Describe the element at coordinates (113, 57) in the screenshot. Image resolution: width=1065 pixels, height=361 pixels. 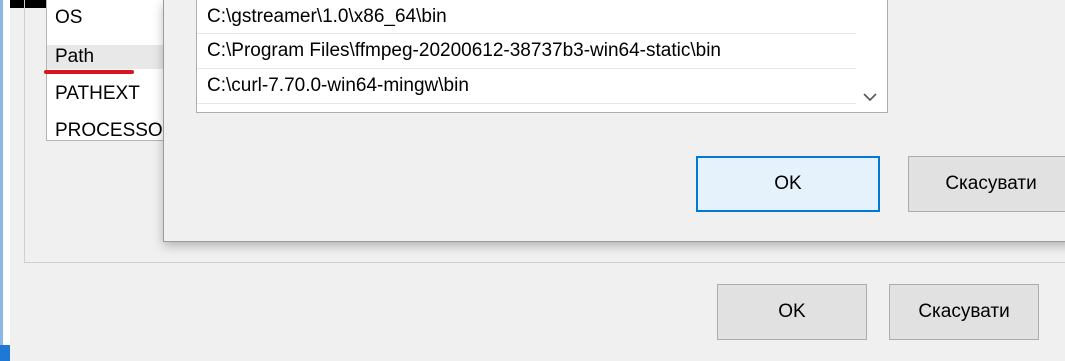
I see `env-variable-item-selected: Path` at that location.